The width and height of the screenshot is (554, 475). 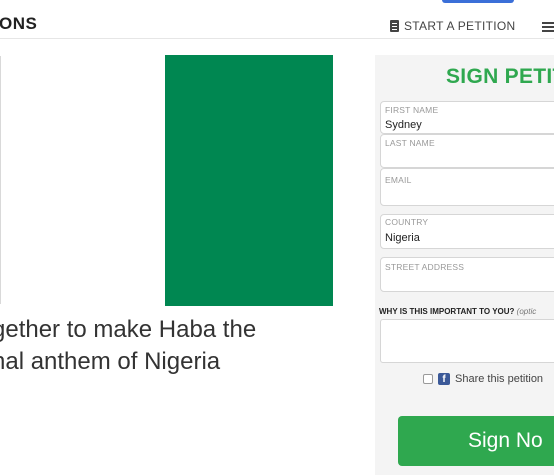 What do you see at coordinates (412, 110) in the screenshot?
I see `first-name-label: FIRST NAME` at bounding box center [412, 110].